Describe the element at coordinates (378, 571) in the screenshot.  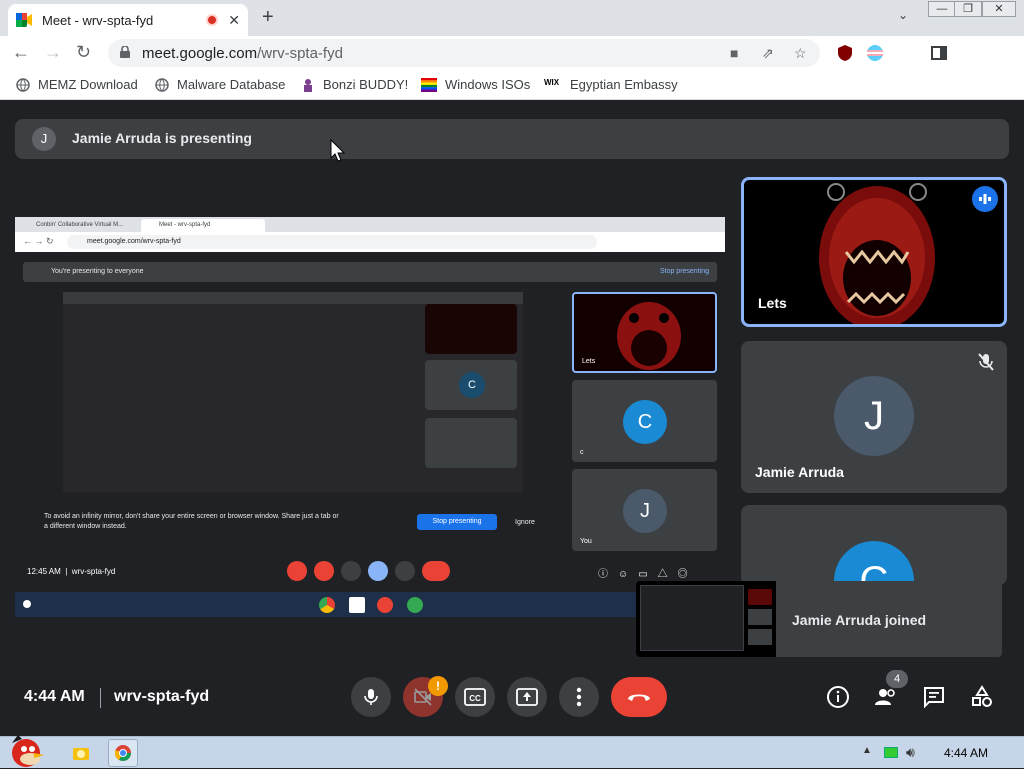
I see `shared-present-icon` at that location.